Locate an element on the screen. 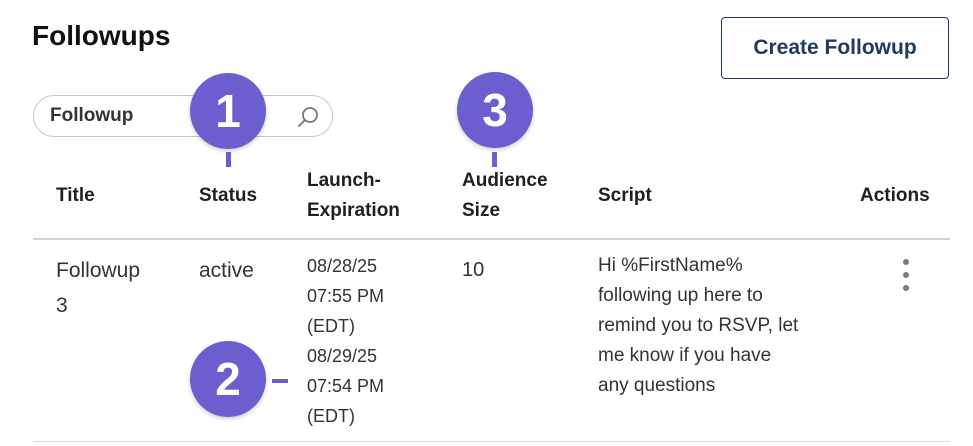 The height and width of the screenshot is (446, 973). column-header-title: Title is located at coordinates (75, 195).